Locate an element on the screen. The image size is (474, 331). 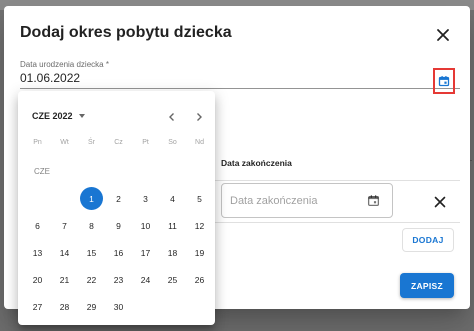
end-date-calendar-button is located at coordinates (373, 200).